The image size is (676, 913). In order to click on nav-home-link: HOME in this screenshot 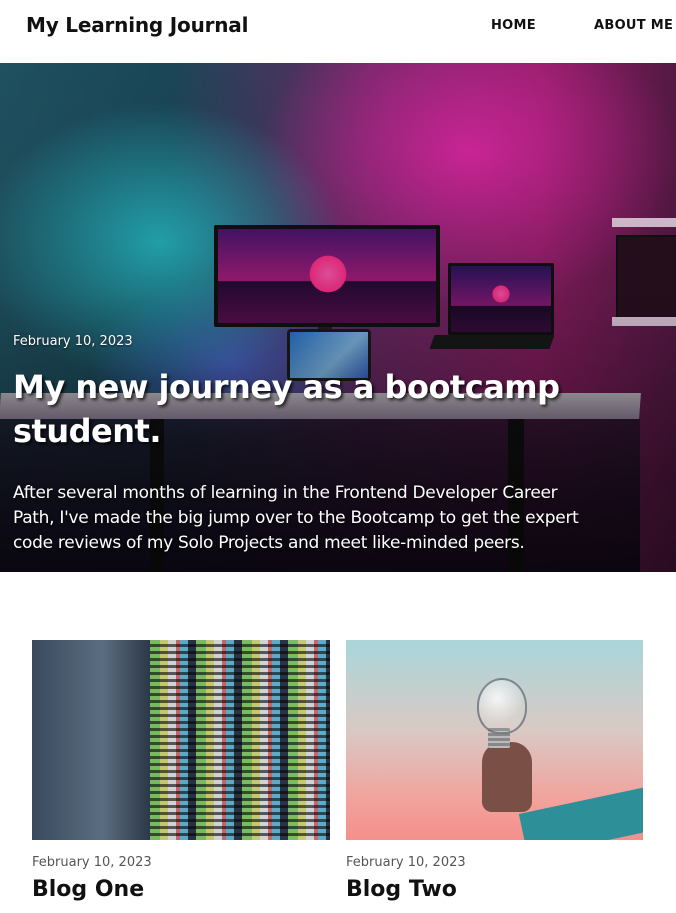, I will do `click(513, 25)`.